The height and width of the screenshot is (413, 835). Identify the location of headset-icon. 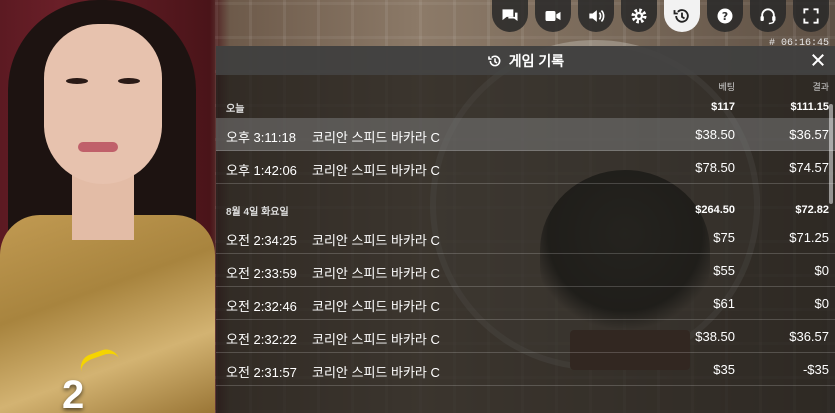
(768, 16).